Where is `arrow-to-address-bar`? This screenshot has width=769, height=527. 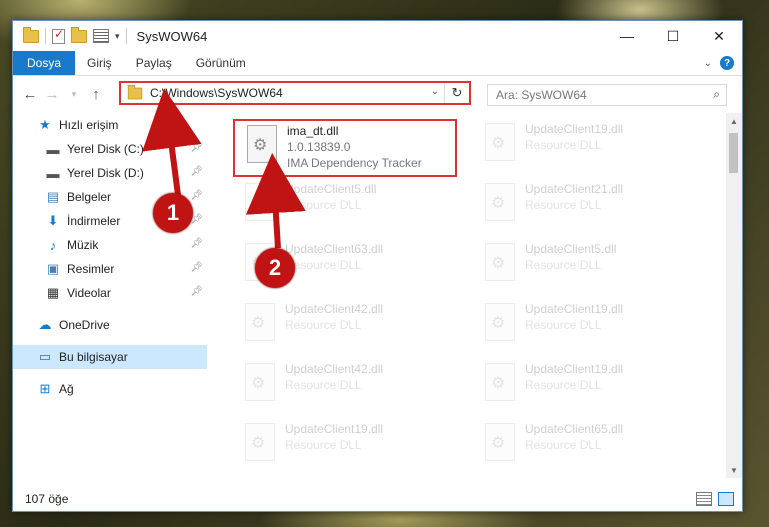 arrow-to-address-bar is located at coordinates (172, 142).